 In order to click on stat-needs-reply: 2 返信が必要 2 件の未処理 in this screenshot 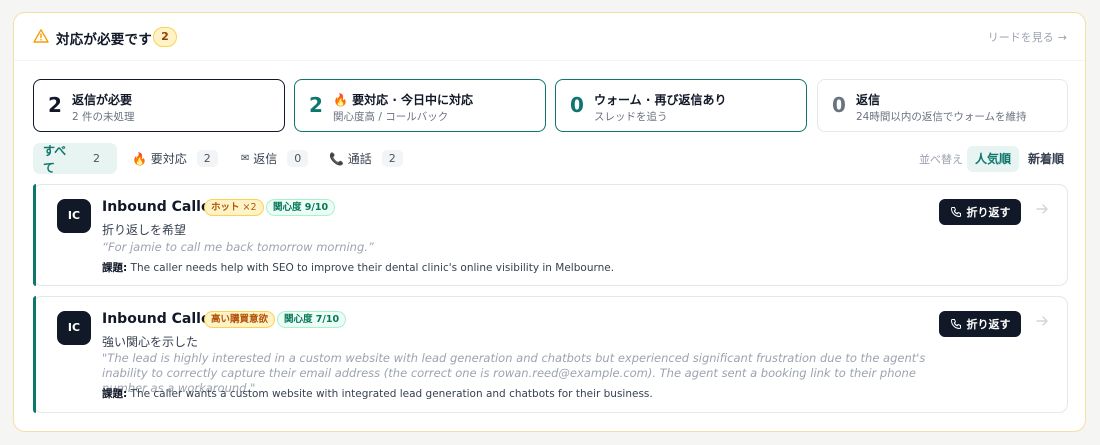, I will do `click(159, 105)`.